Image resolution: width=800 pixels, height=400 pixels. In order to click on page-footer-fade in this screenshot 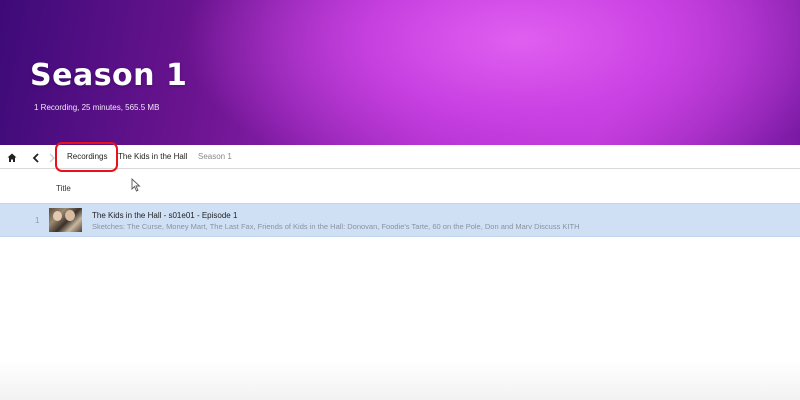, I will do `click(400, 380)`.